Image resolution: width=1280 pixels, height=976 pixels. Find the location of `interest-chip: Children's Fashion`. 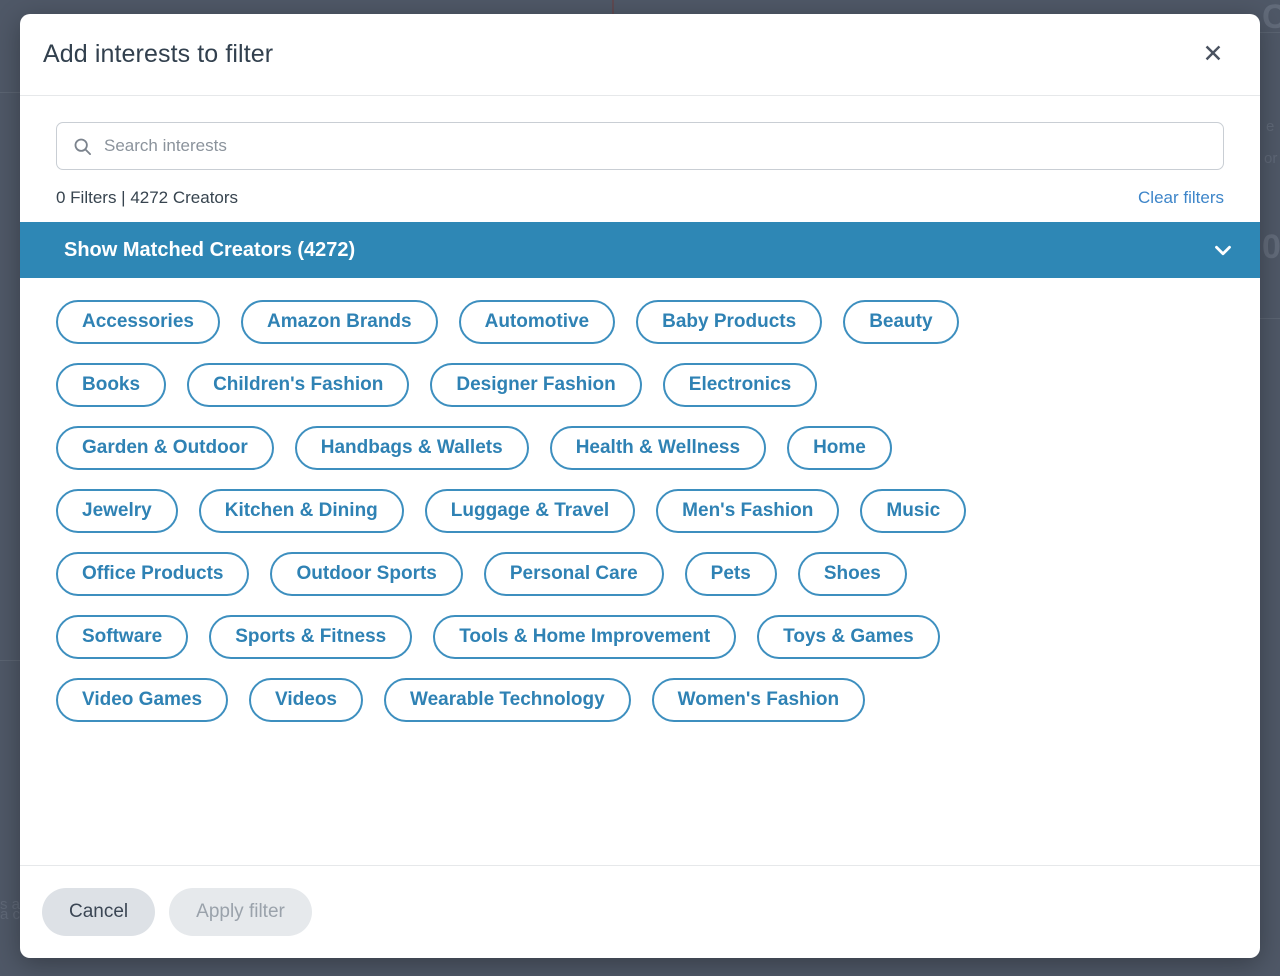

interest-chip: Children's Fashion is located at coordinates (298, 385).